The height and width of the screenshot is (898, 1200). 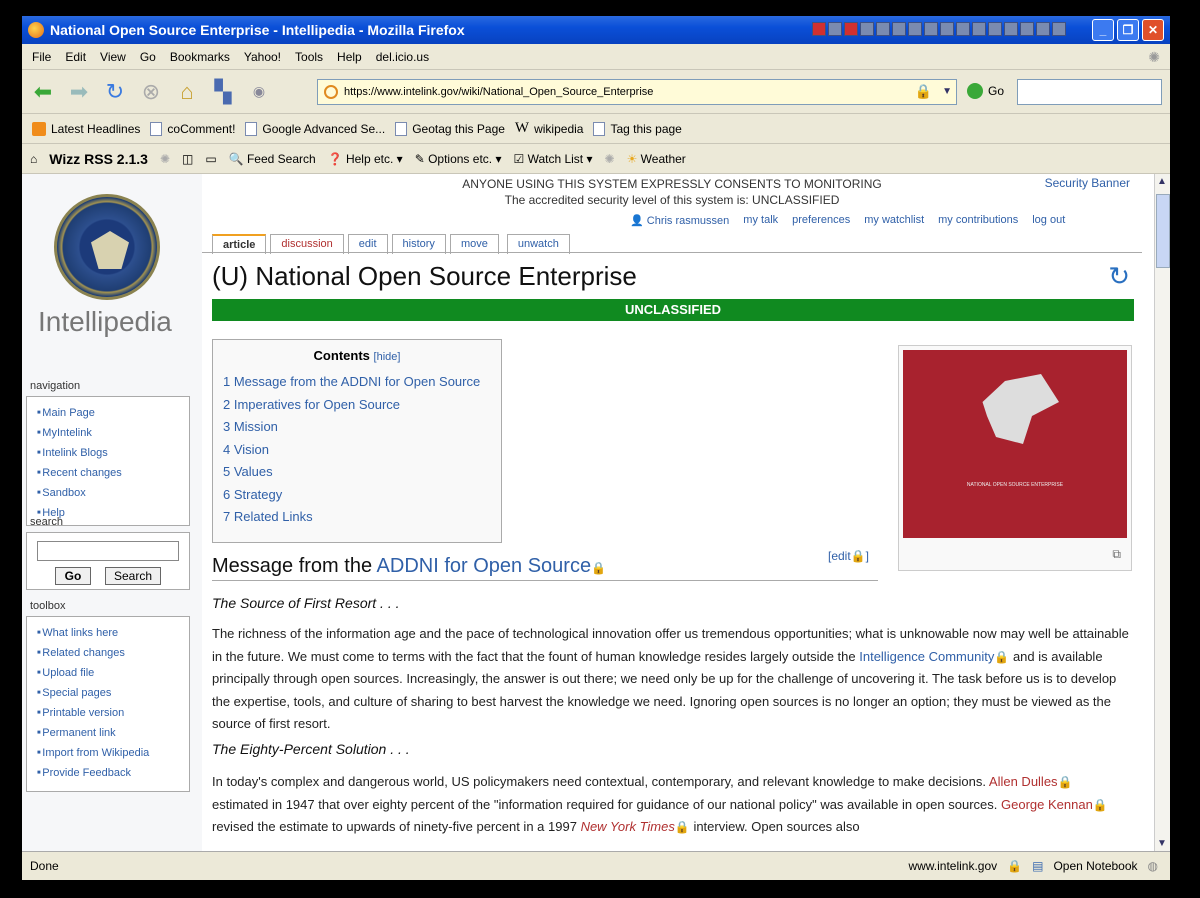 I want to click on bookmark-geotag: Geotag this Page, so click(x=450, y=128).